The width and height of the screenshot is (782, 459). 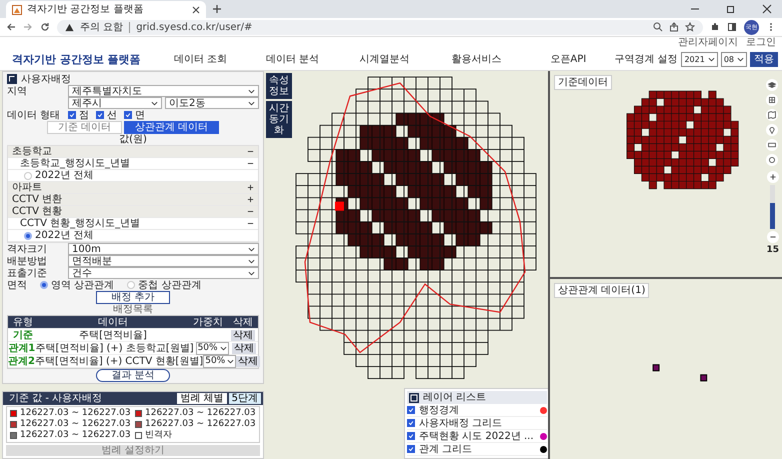 I want to click on new-tab-icon, so click(x=217, y=9).